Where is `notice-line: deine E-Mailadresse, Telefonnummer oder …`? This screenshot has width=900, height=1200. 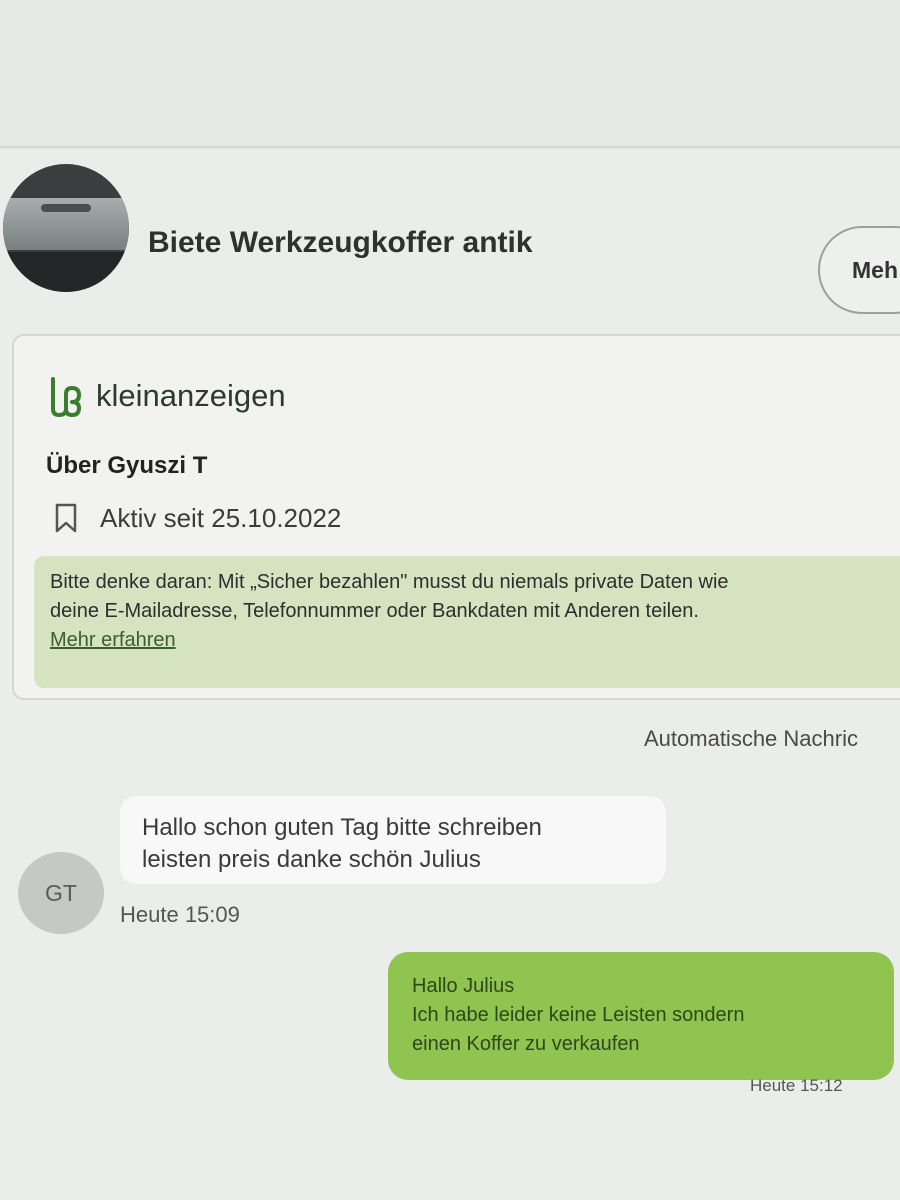 notice-line: deine E-Mailadresse, Telefonnummer oder … is located at coordinates (374, 611).